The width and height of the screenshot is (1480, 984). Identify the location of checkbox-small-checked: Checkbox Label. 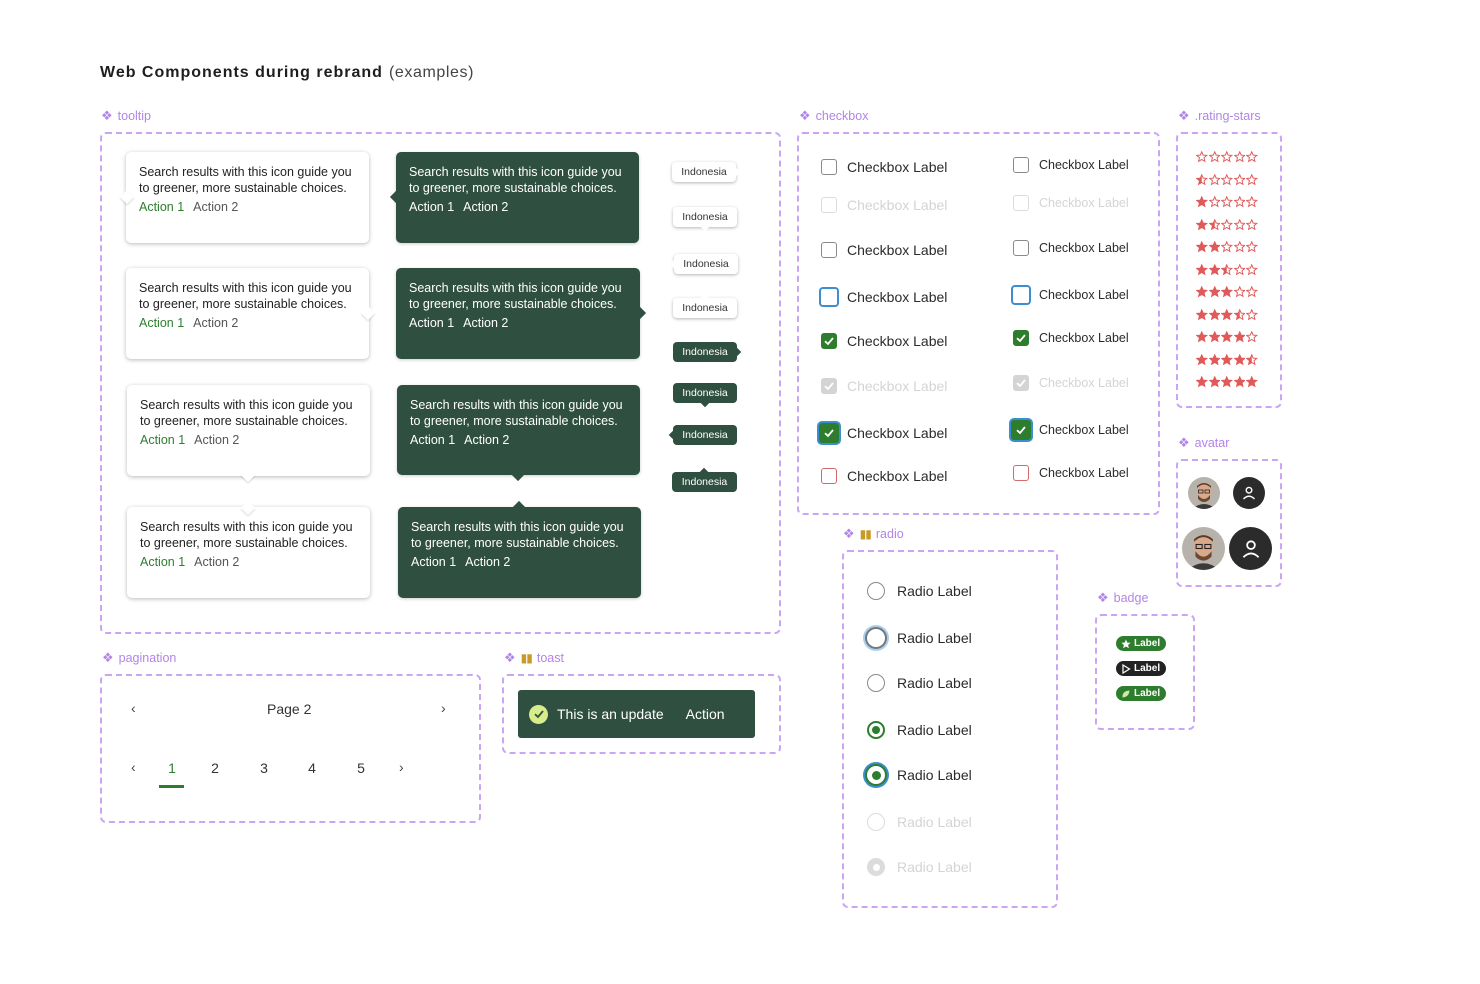
(1071, 338).